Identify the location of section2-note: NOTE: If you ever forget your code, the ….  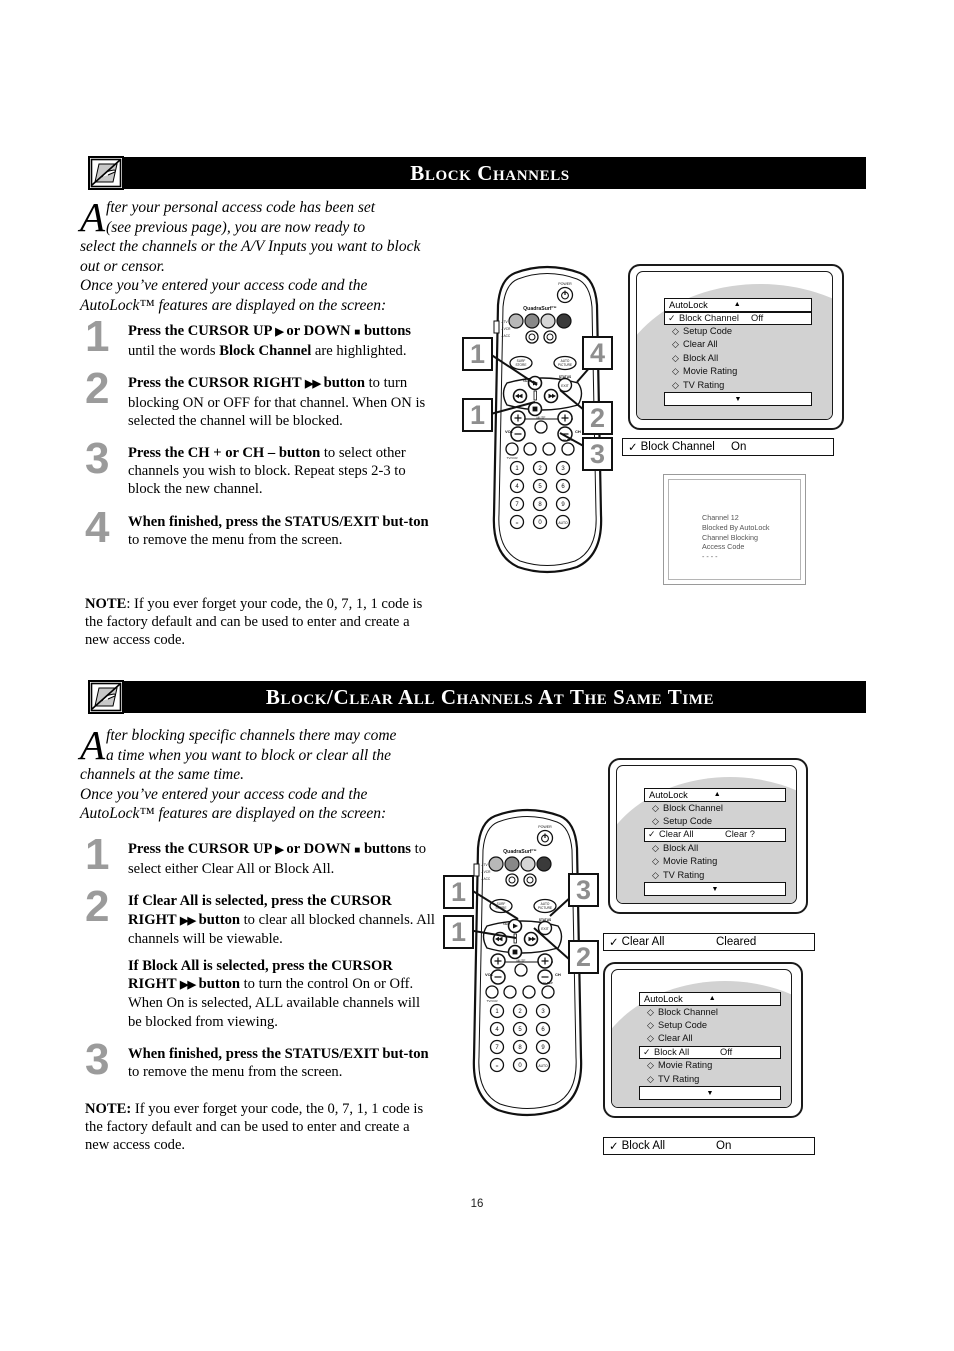
(259, 1127).